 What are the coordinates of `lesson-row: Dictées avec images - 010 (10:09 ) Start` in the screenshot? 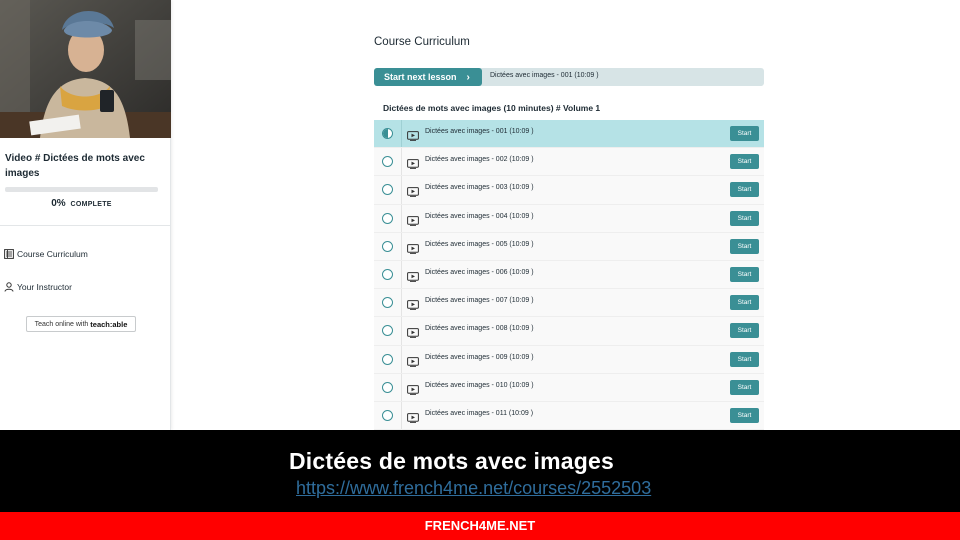 It's located at (569, 387).